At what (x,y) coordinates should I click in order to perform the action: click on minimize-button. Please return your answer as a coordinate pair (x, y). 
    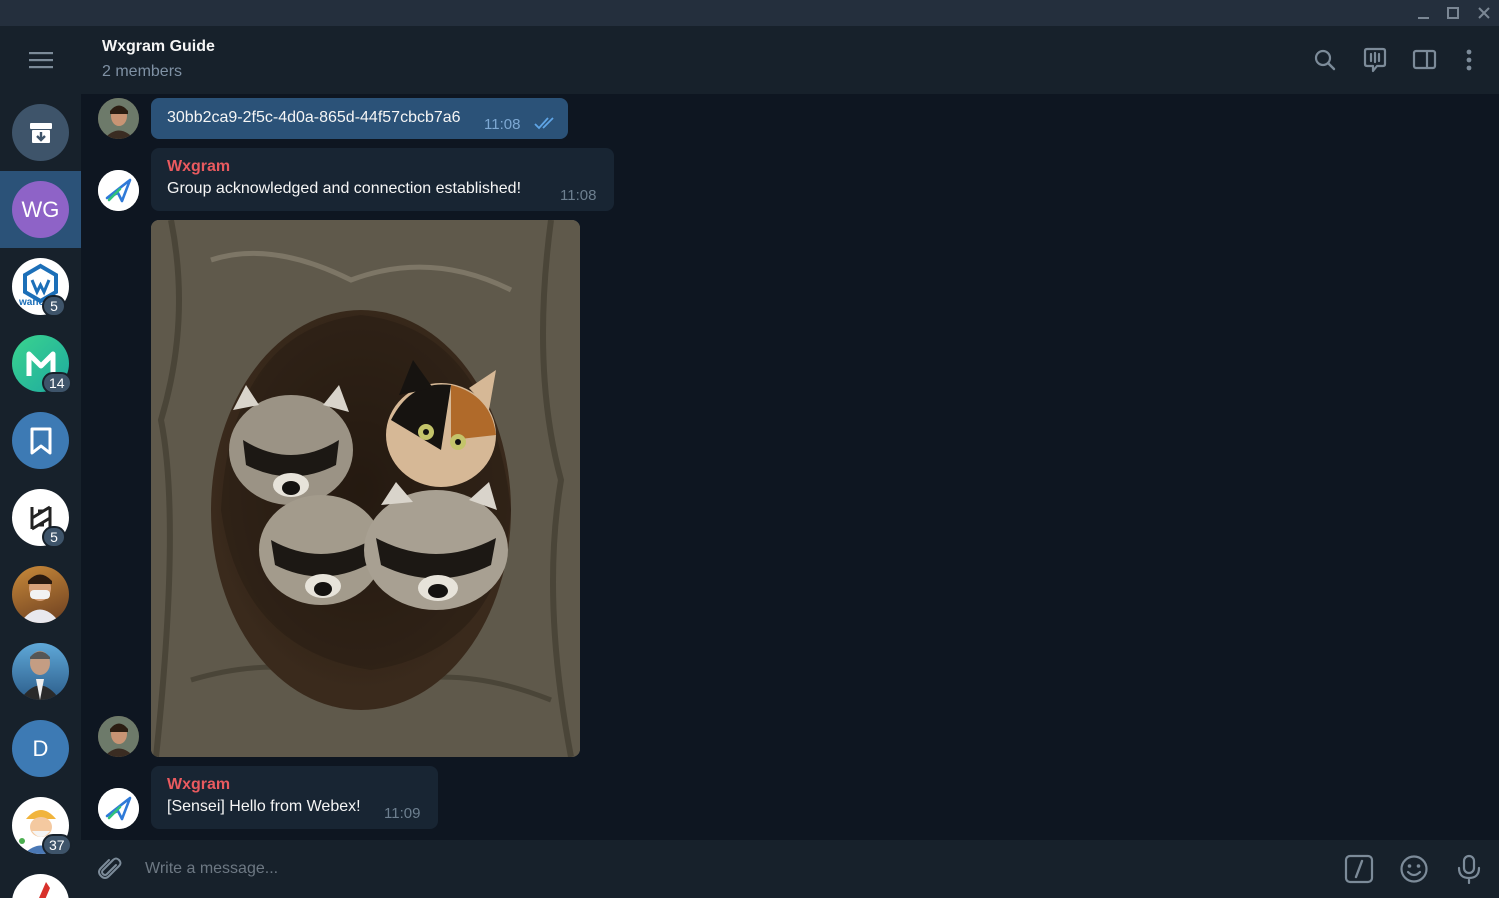
    Looking at the image, I should click on (1423, 13).